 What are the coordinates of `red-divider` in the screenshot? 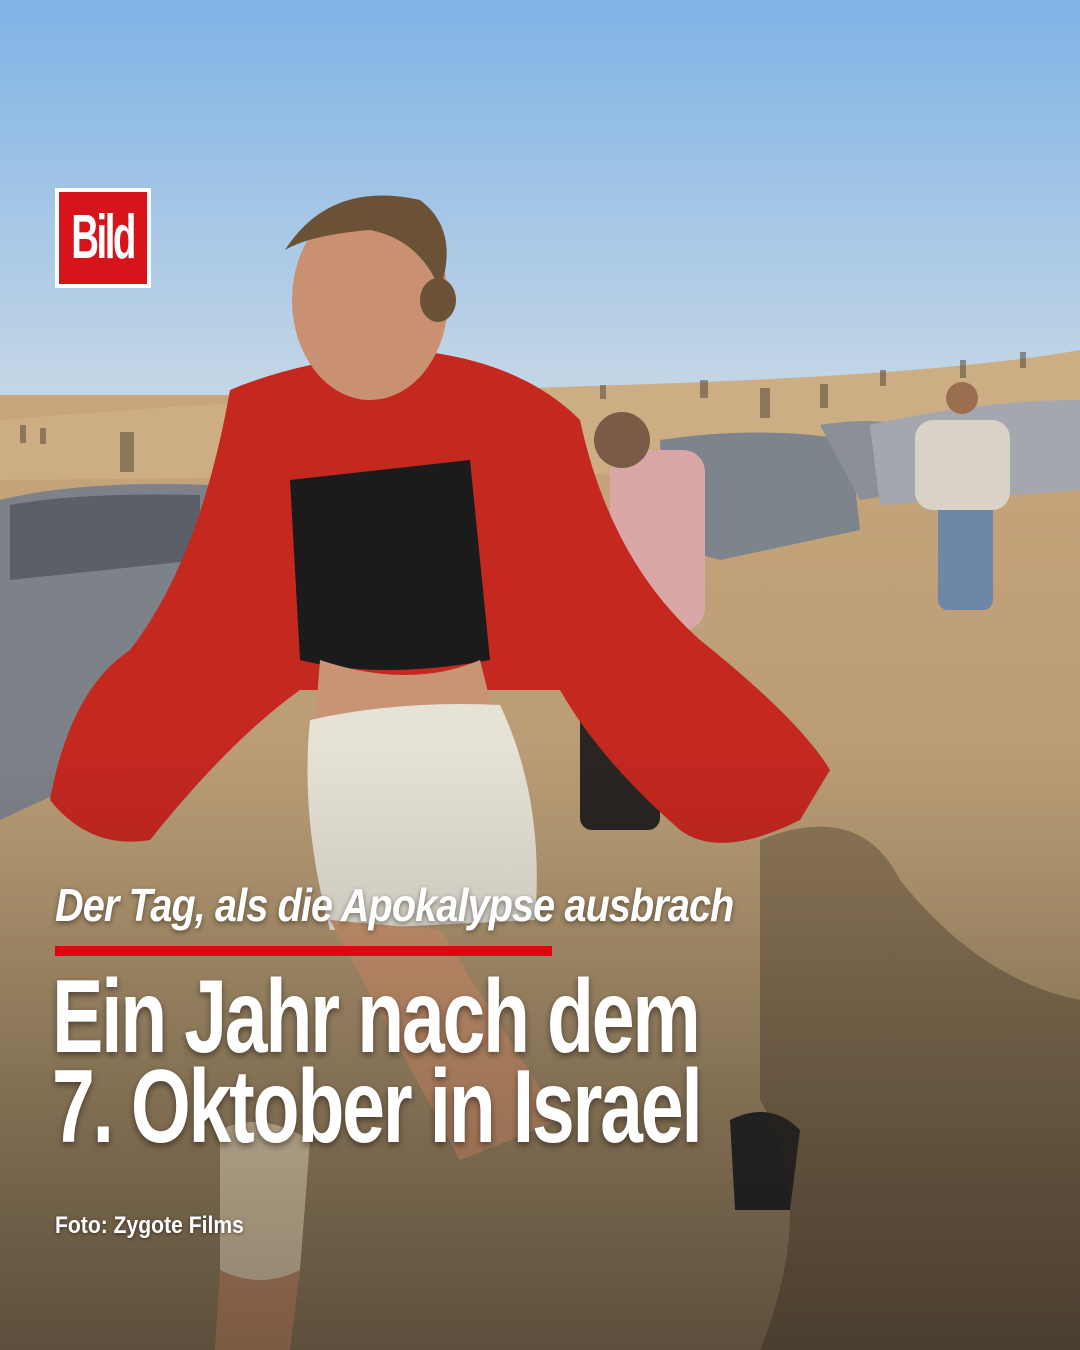 It's located at (303, 951).